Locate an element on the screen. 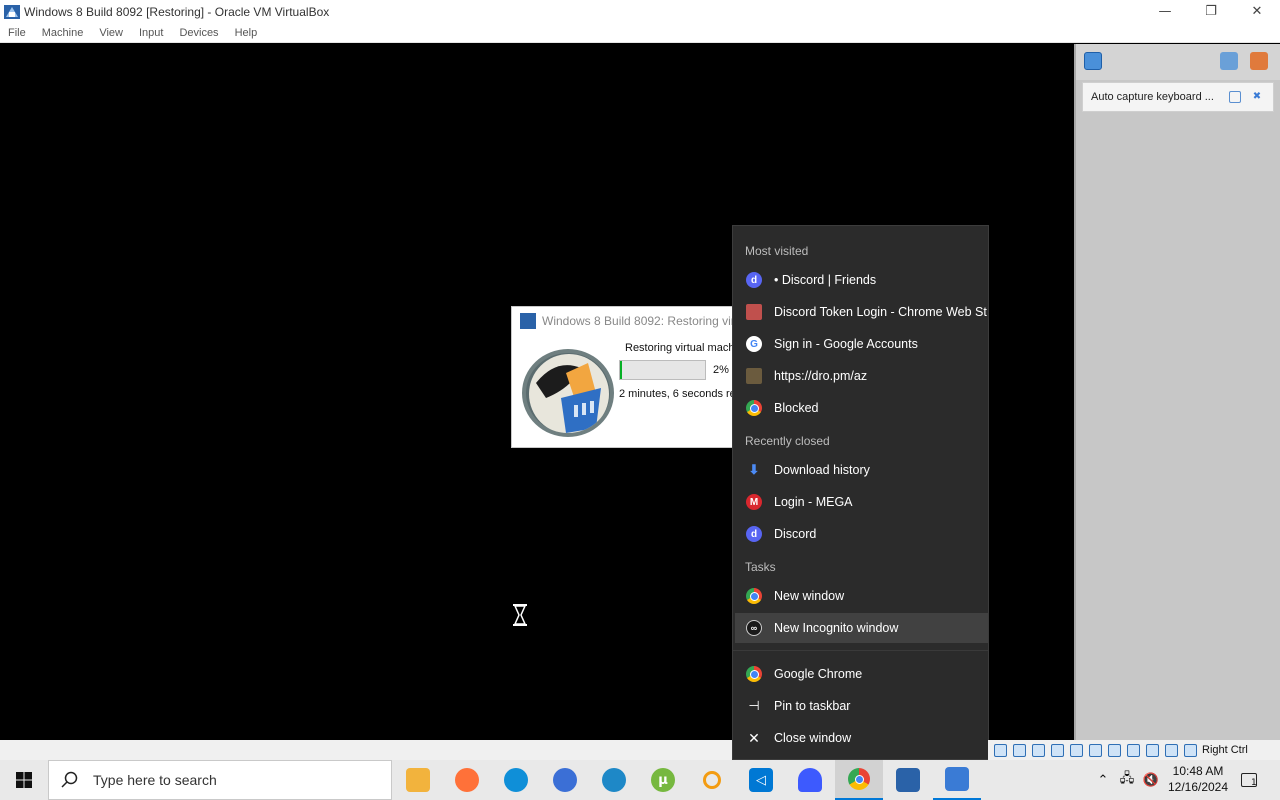 The height and width of the screenshot is (800, 1280). details-icon is located at coordinates (1229, 61).